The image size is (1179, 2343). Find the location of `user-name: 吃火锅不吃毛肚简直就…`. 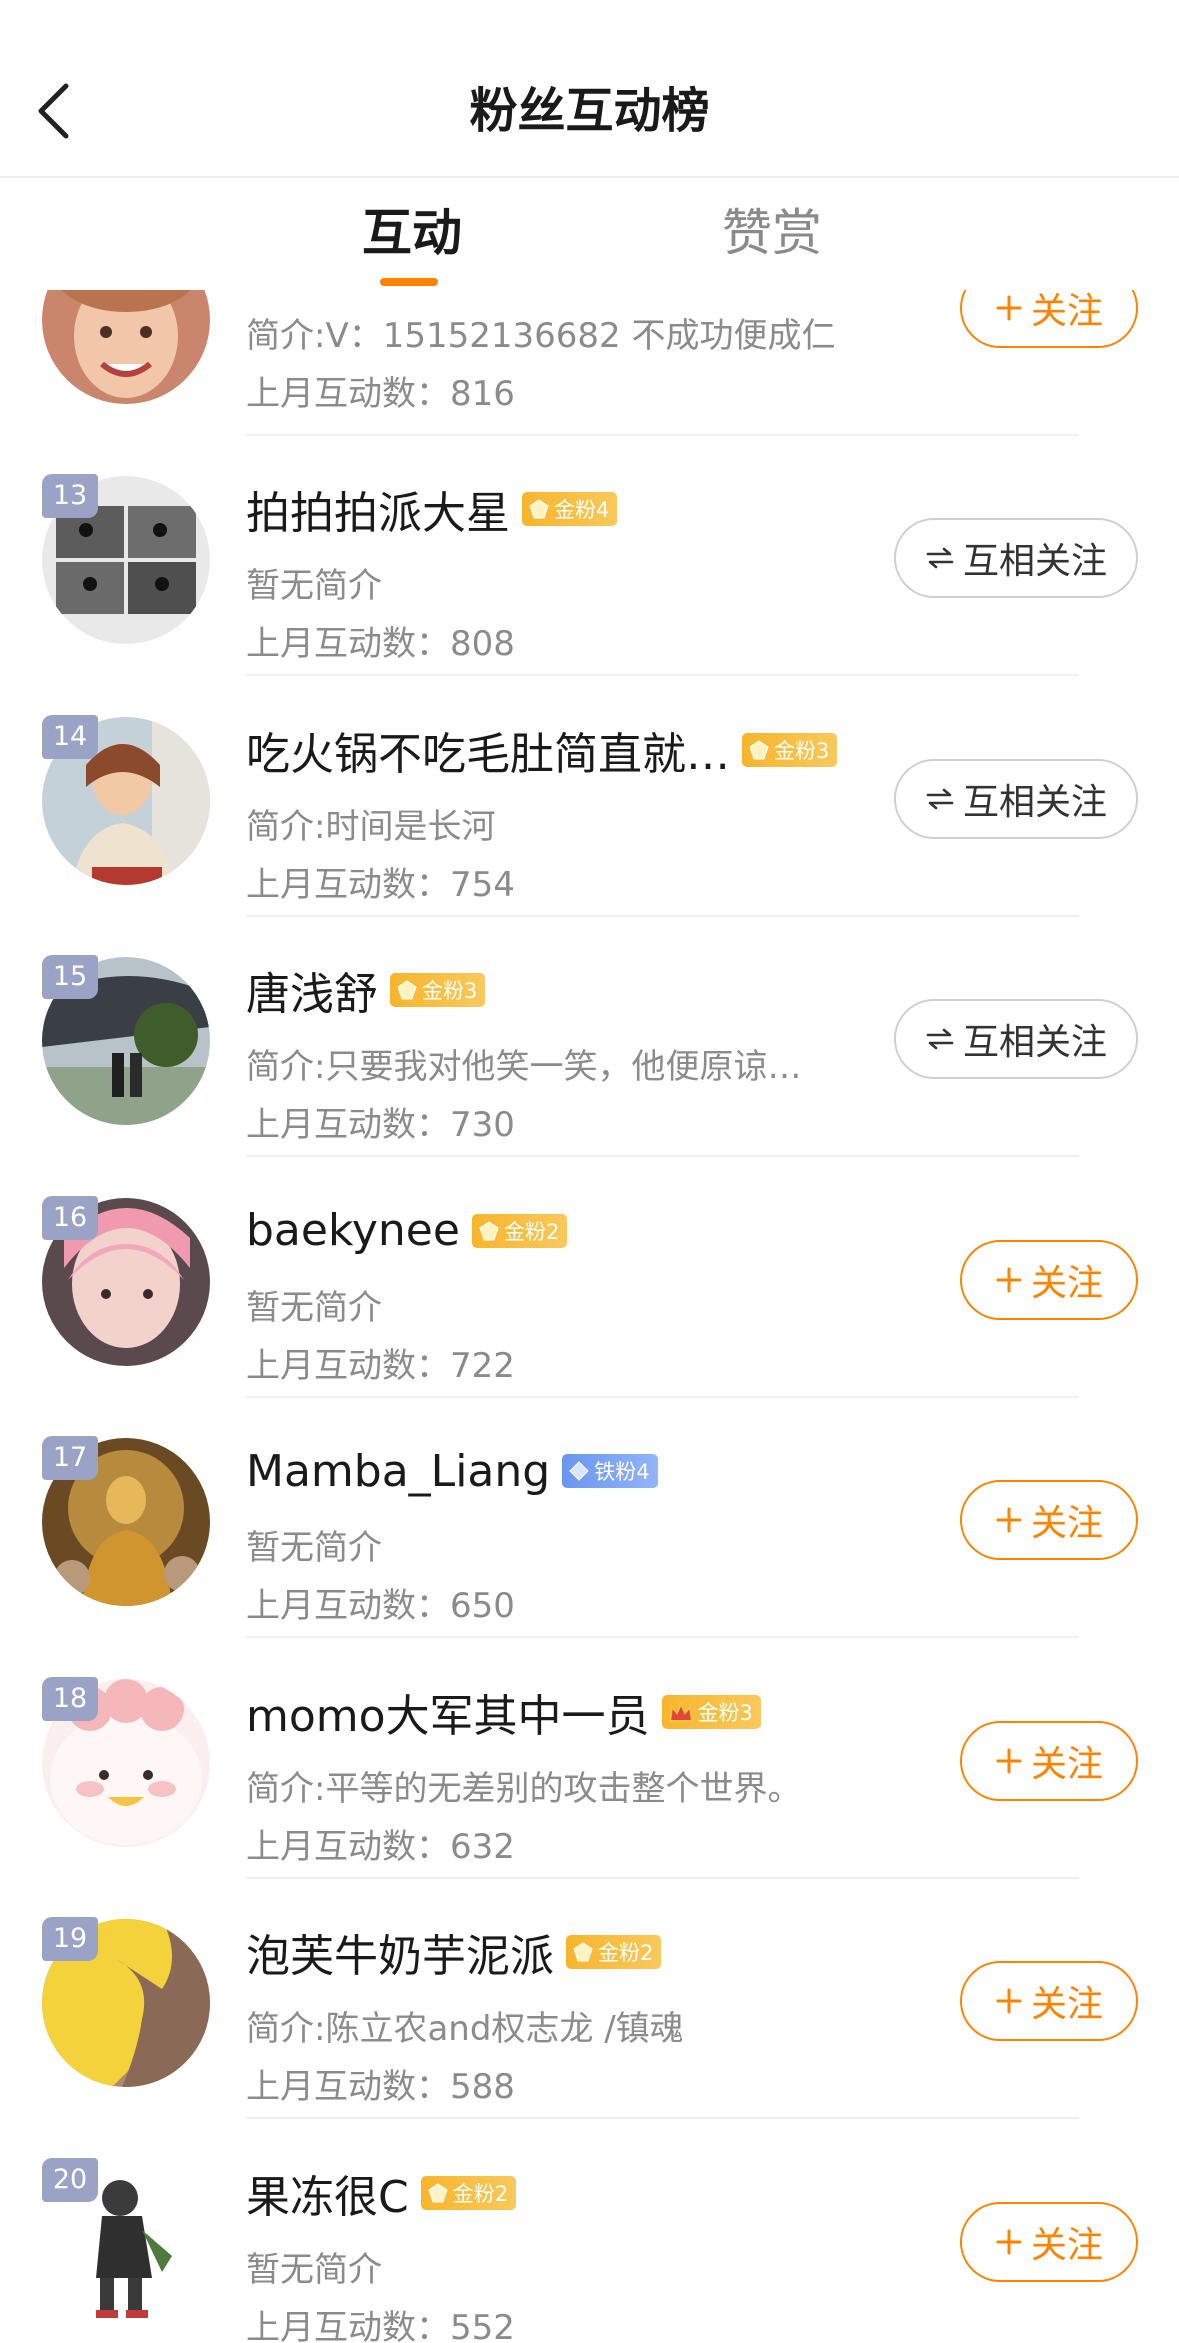

user-name: 吃火锅不吃毛肚简直就… is located at coordinates (488, 750).